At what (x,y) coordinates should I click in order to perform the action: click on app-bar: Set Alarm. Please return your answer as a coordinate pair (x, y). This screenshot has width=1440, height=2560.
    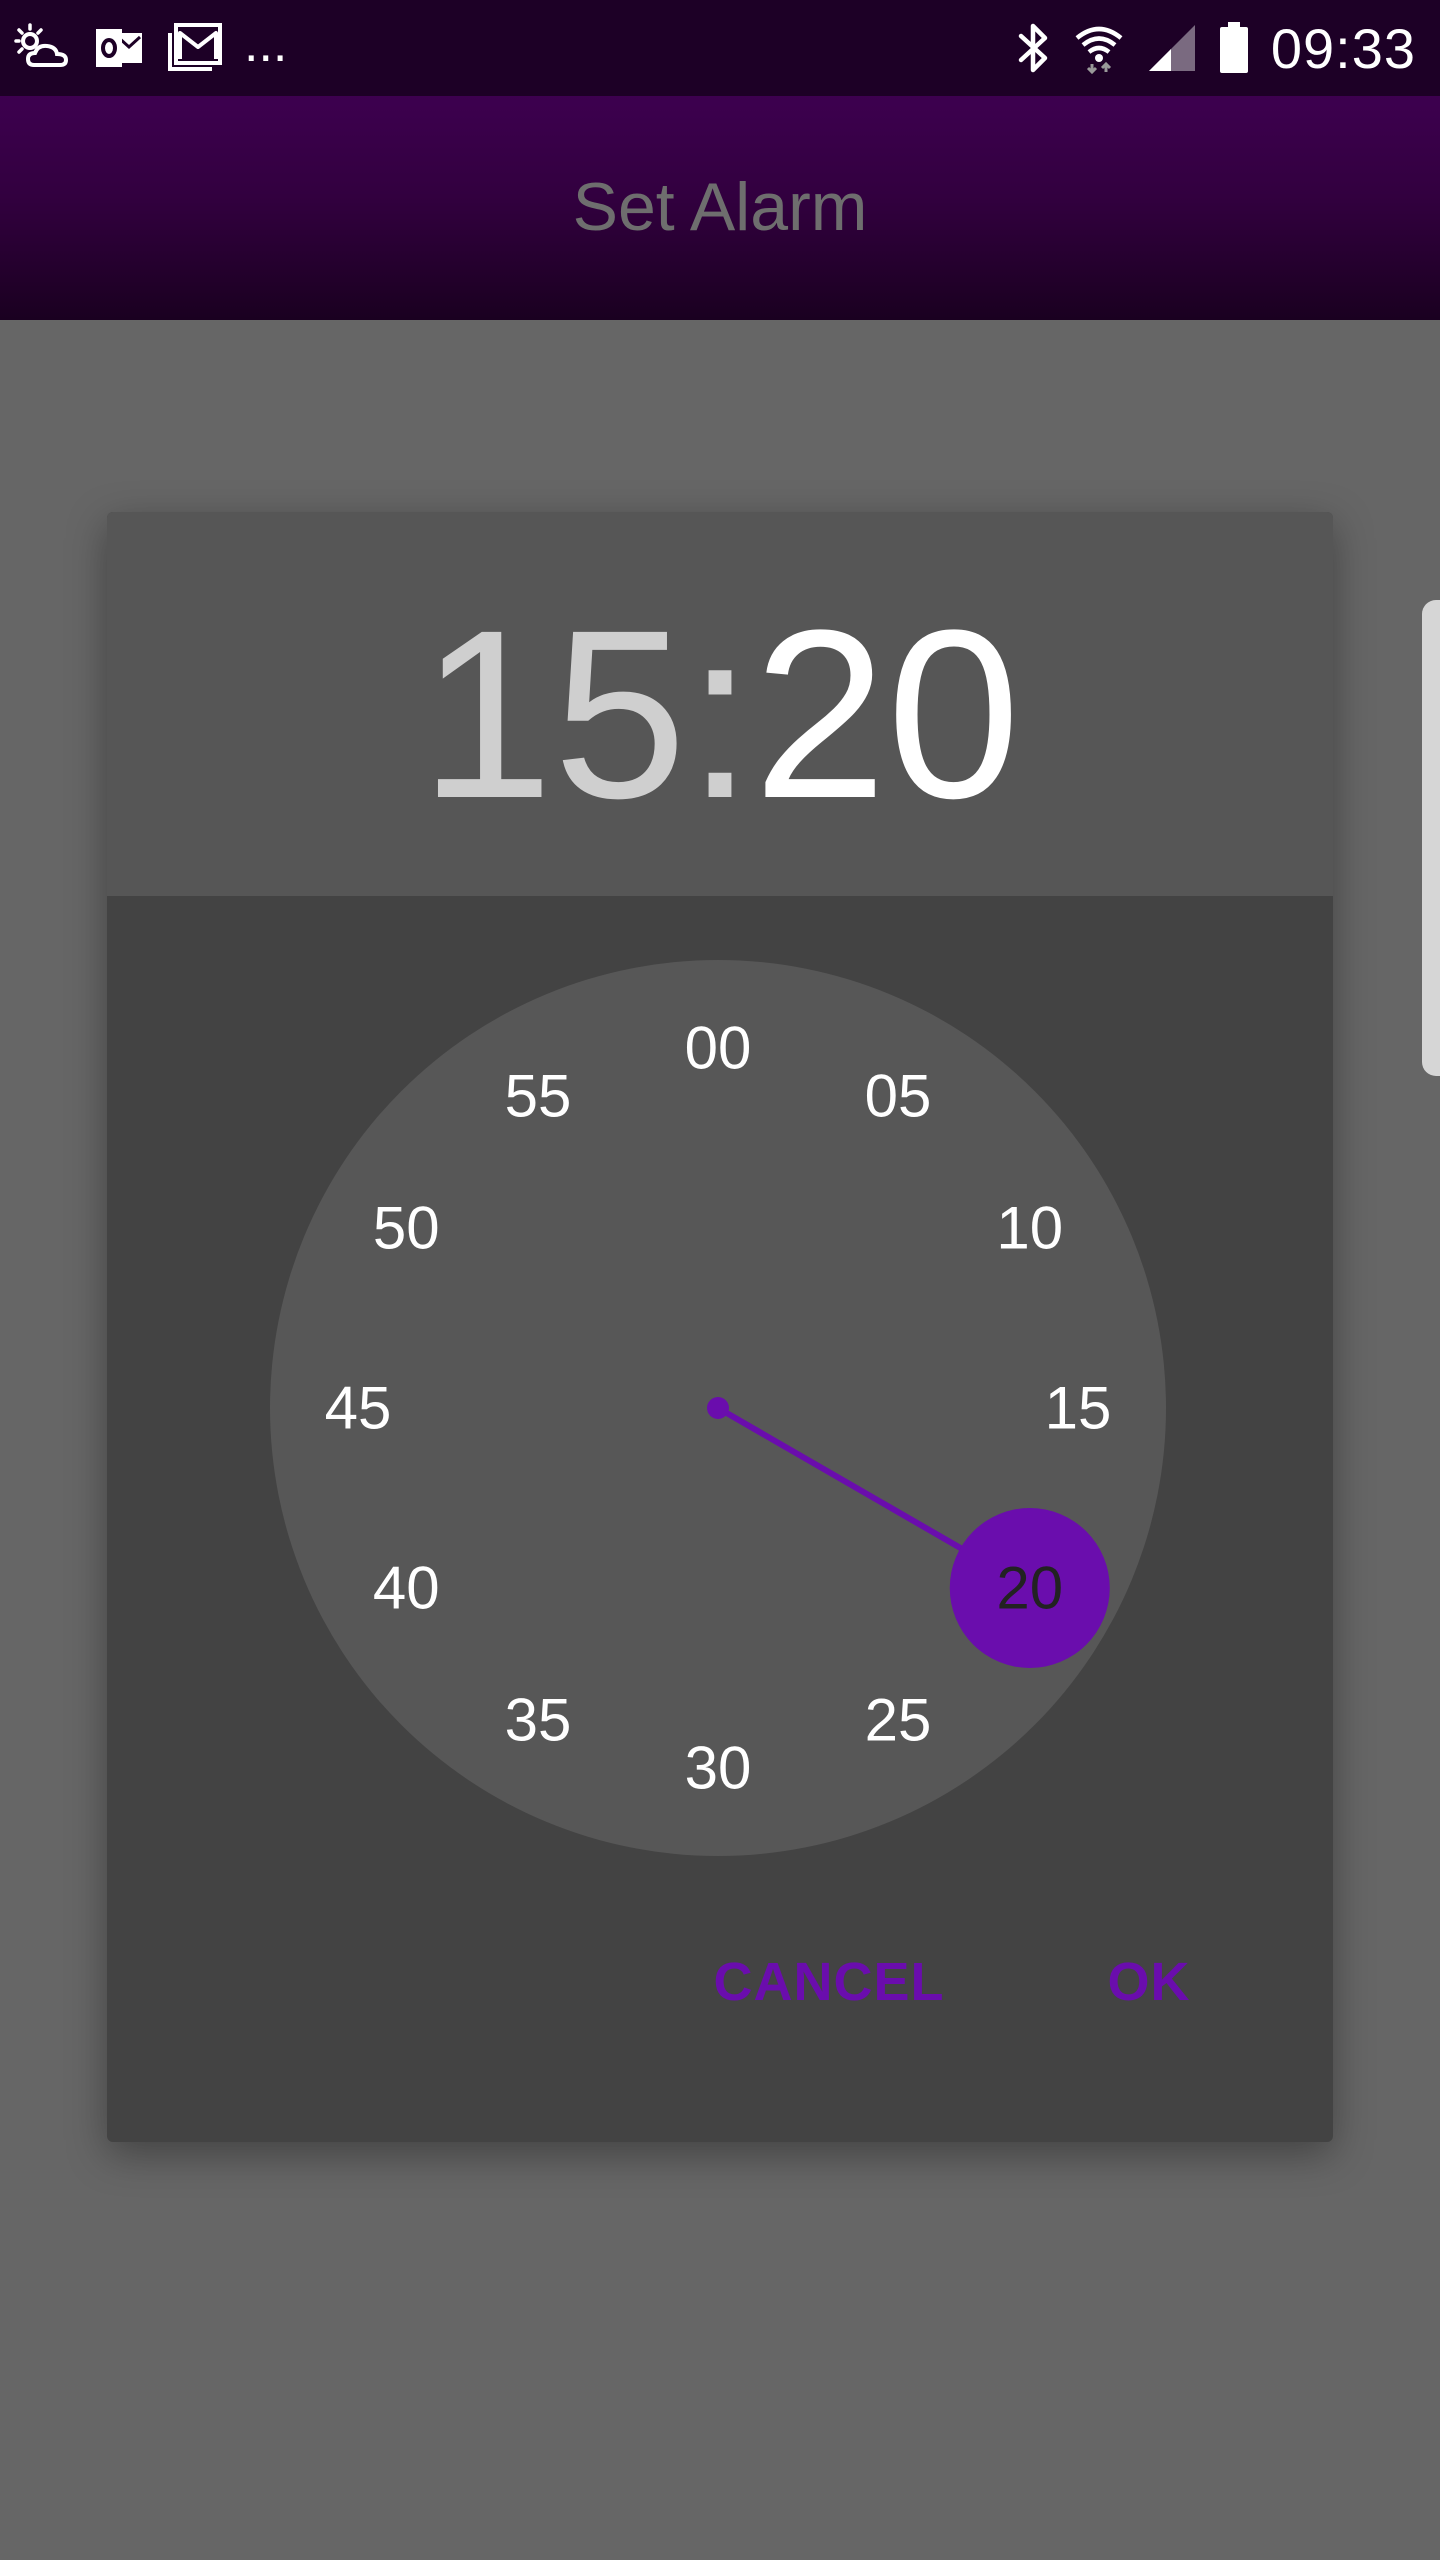
    Looking at the image, I should click on (720, 208).